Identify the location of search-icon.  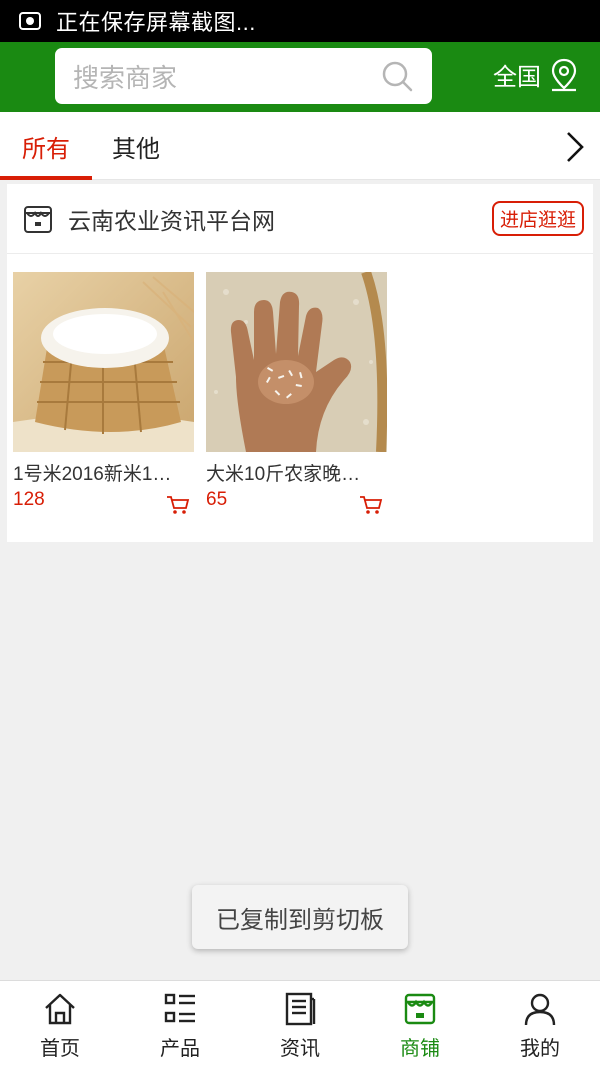
(397, 76).